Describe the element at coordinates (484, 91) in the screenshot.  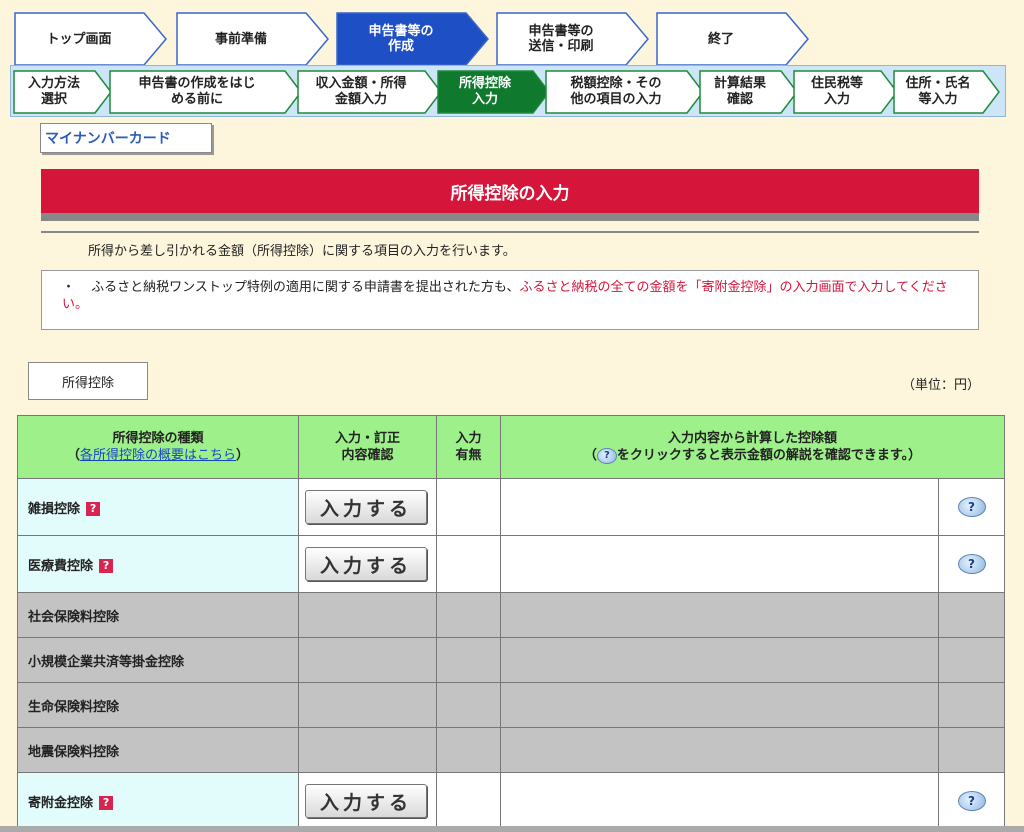
I see `sub-step-label: 所得控除 入力` at that location.